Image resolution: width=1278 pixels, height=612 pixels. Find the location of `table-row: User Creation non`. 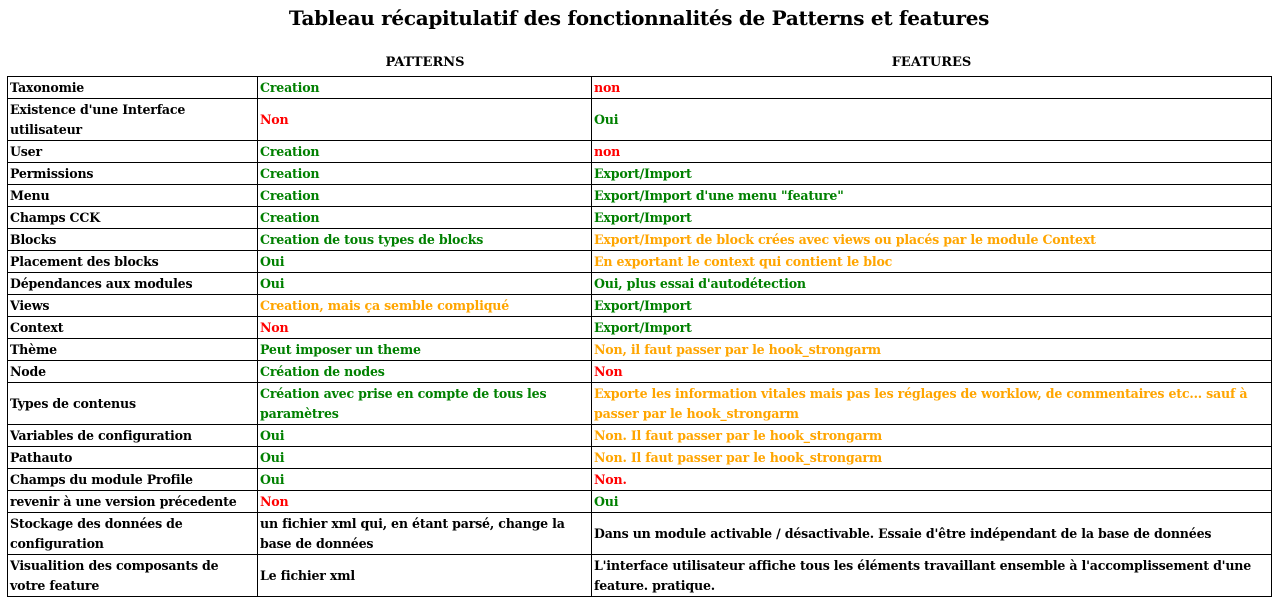

table-row: User Creation non is located at coordinates (639, 151).